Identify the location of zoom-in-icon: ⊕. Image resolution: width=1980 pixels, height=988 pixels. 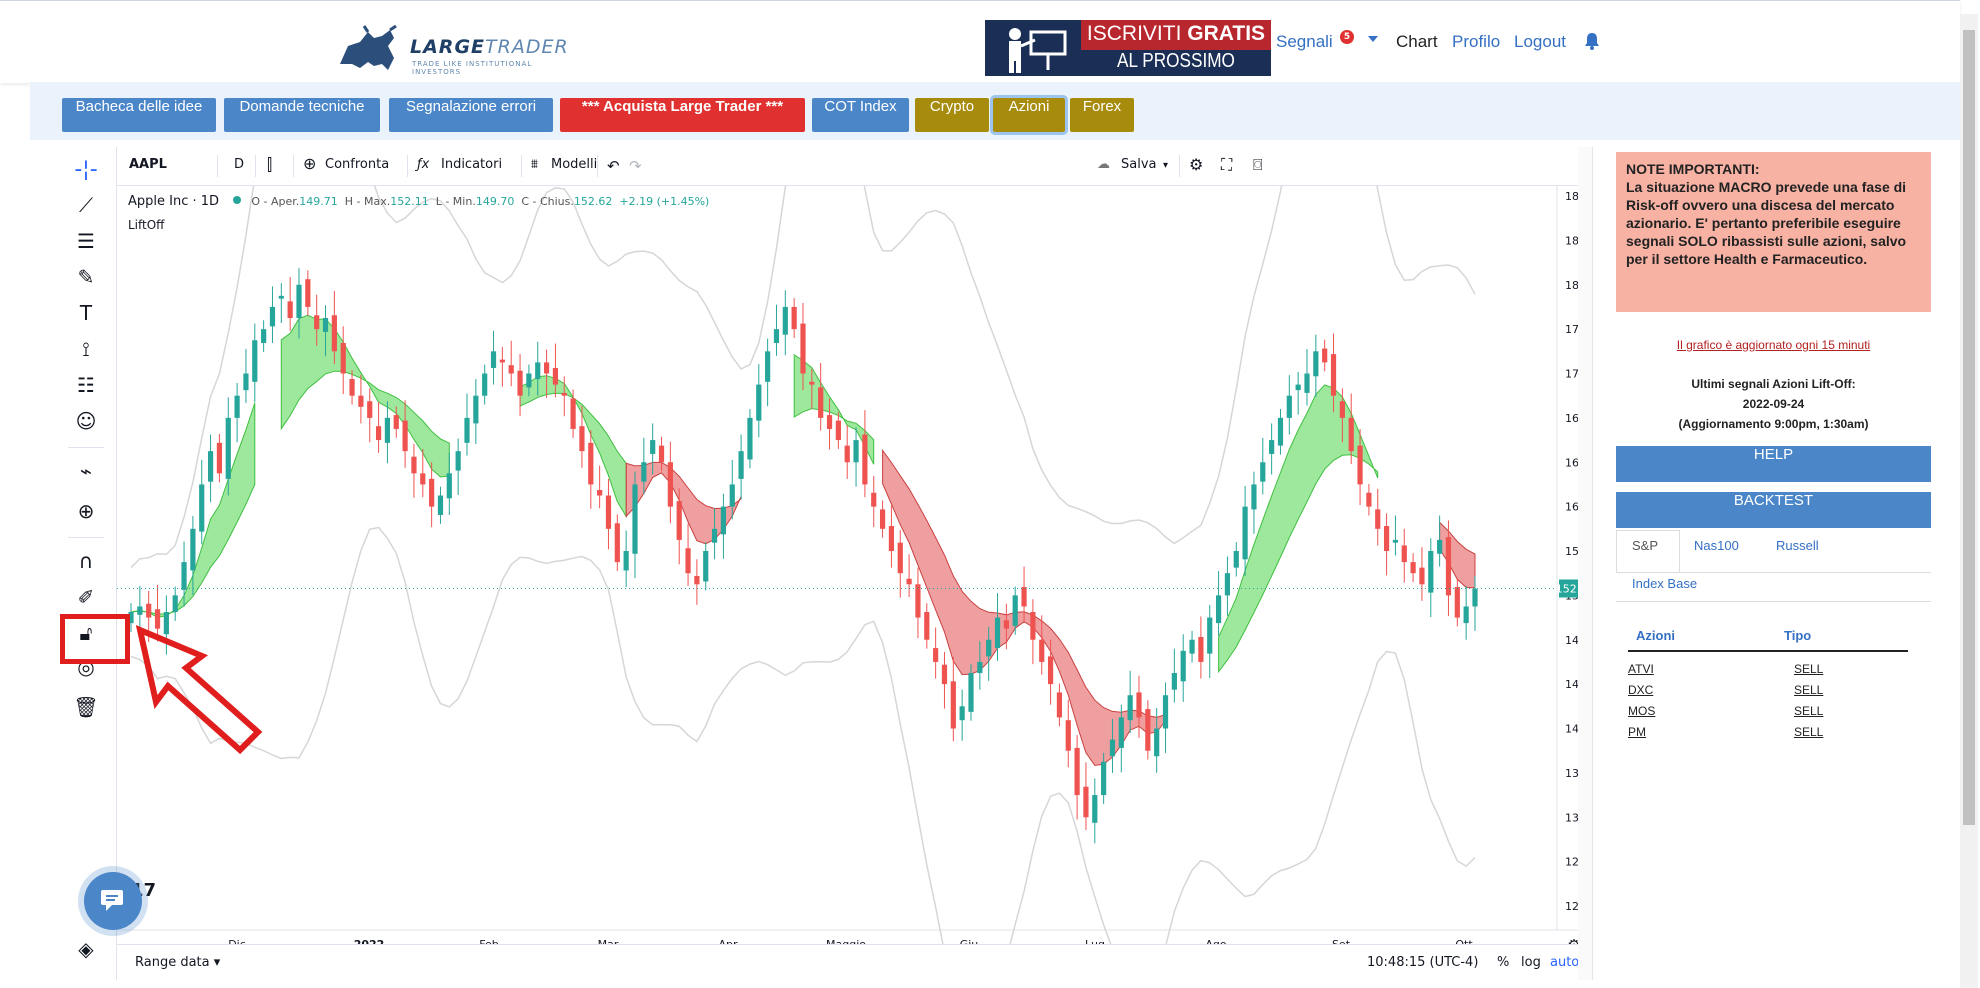
(86, 511).